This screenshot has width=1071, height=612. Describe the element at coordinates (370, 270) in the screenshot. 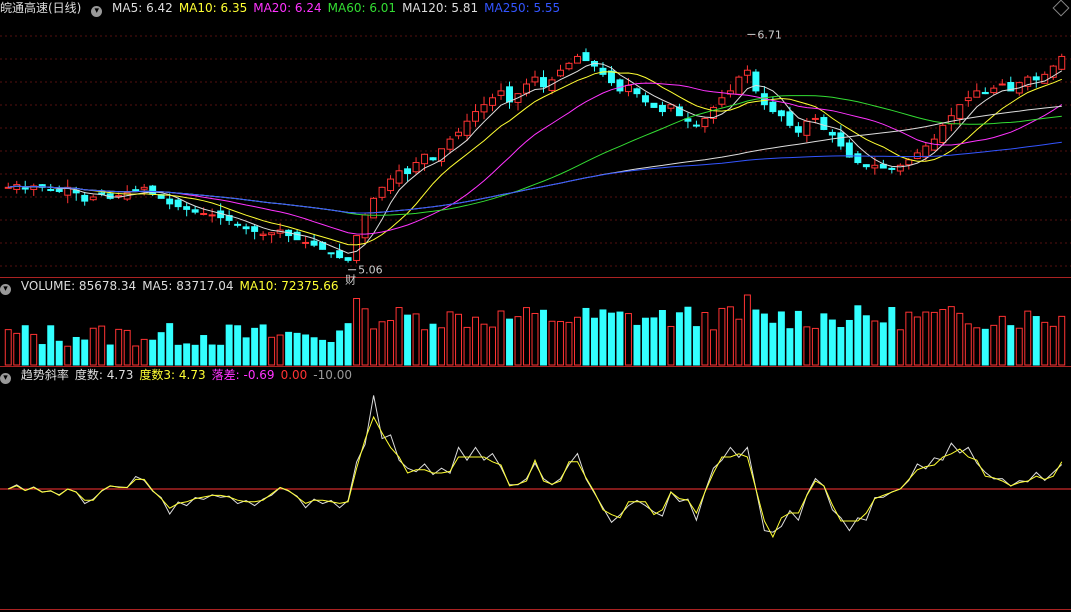

I see `low-label: 5.06` at that location.